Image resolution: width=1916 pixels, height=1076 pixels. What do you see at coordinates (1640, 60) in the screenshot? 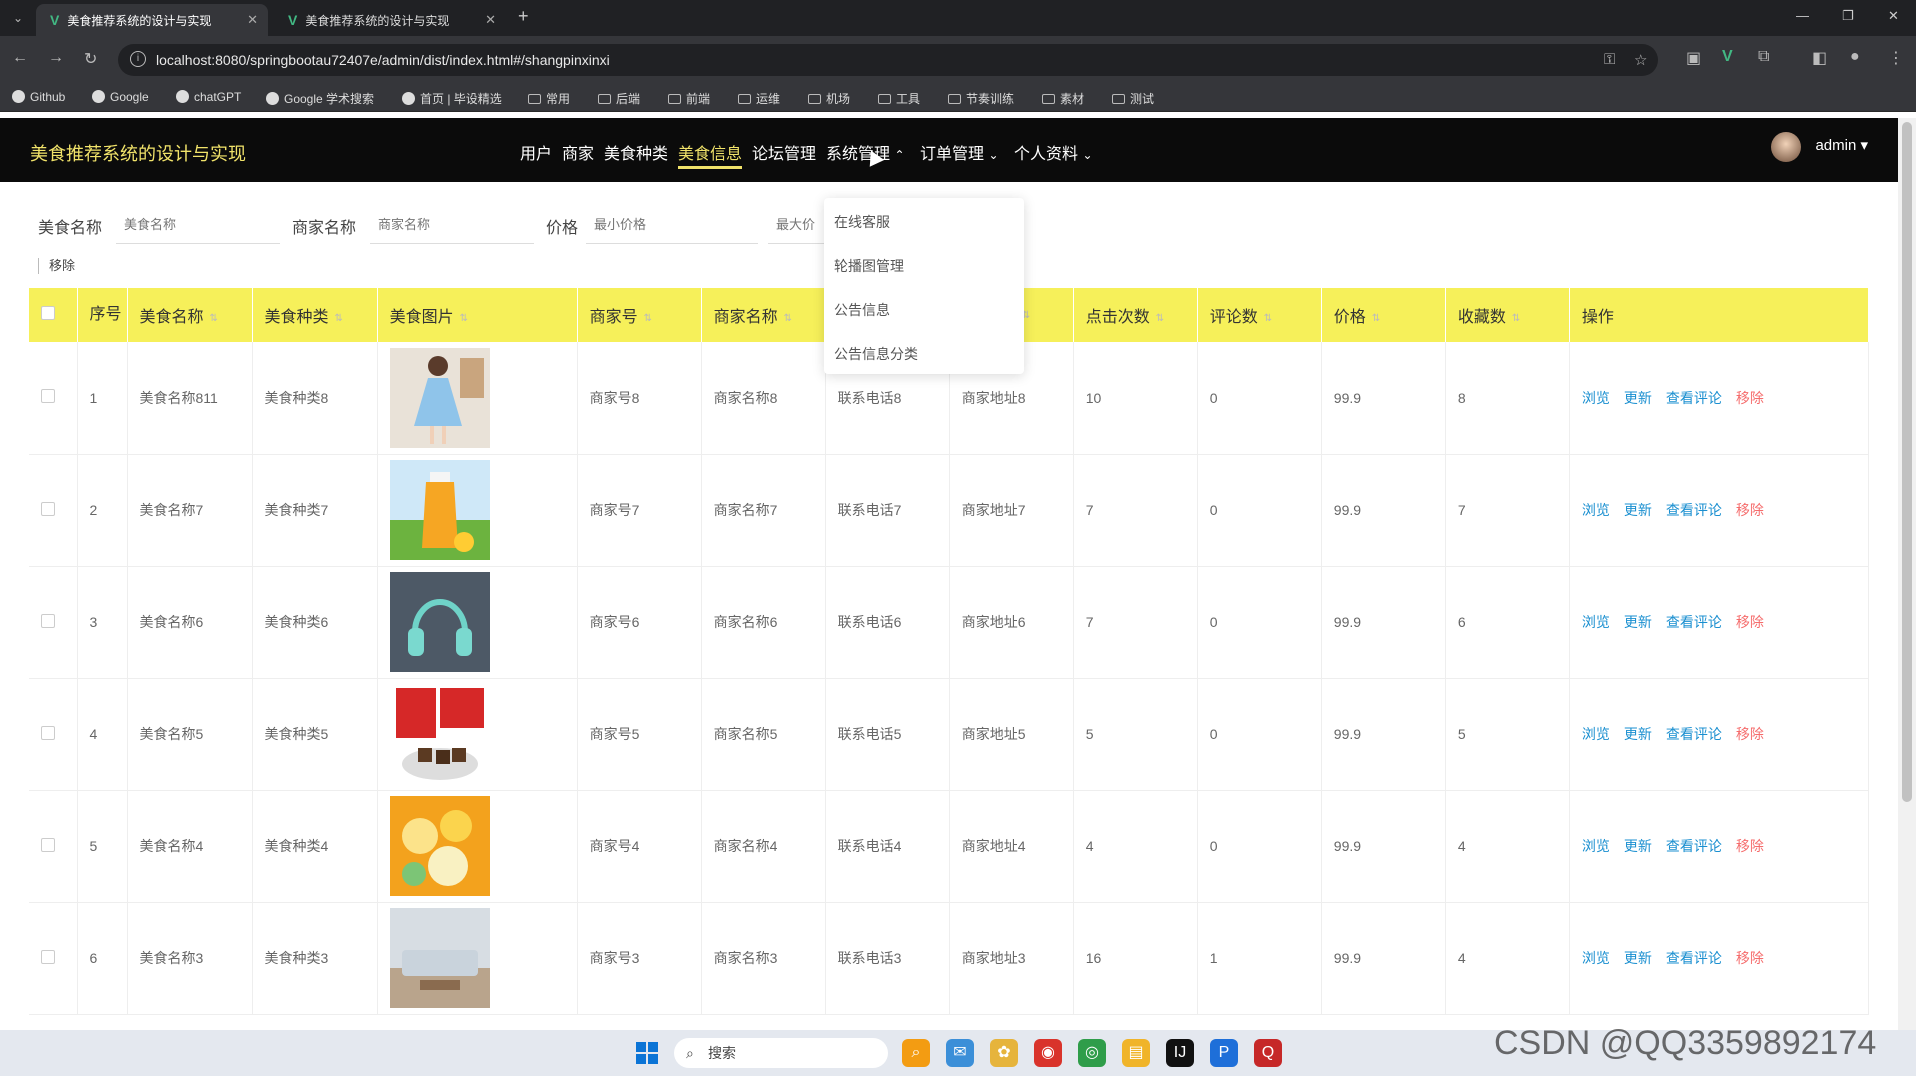
I see `bookmark-star-icon: ☆` at bounding box center [1640, 60].